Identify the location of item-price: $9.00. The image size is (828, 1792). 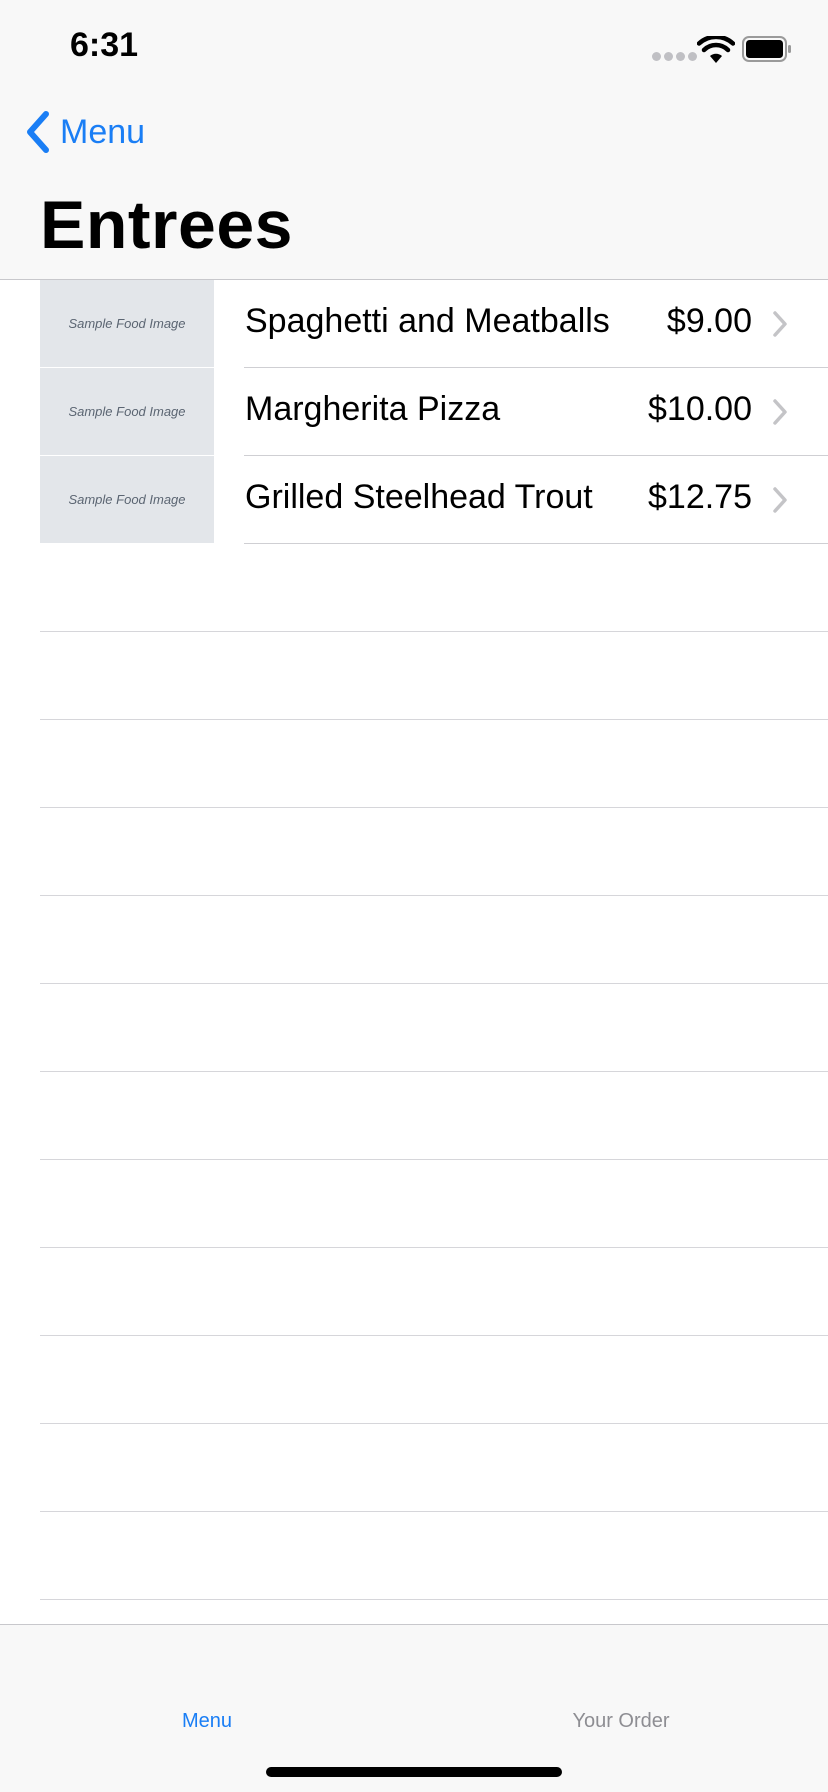
(709, 321).